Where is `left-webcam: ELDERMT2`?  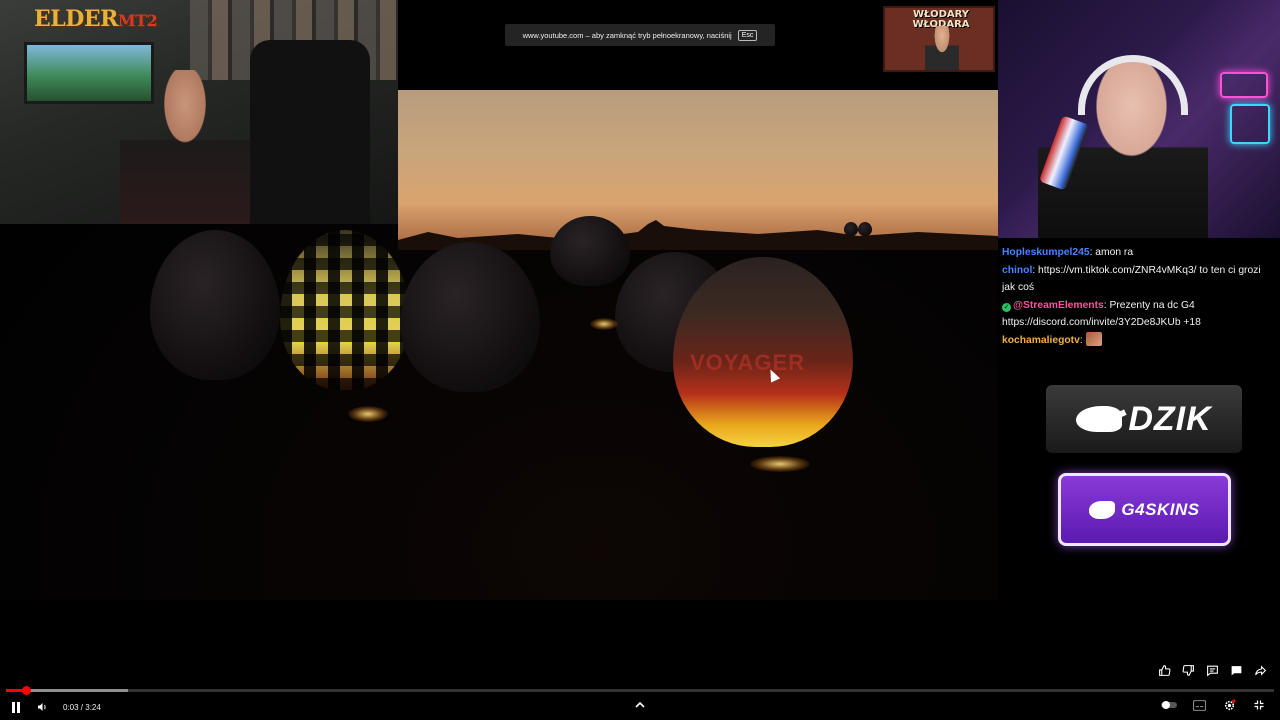
left-webcam: ELDERMT2 is located at coordinates (199, 112).